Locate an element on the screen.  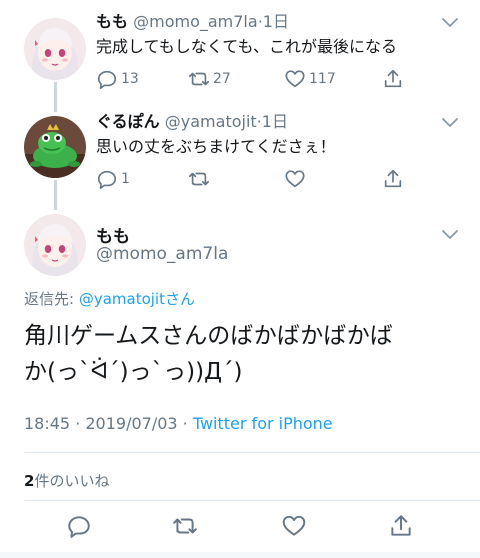
reply-prefix: 返信先: is located at coordinates (51, 299).